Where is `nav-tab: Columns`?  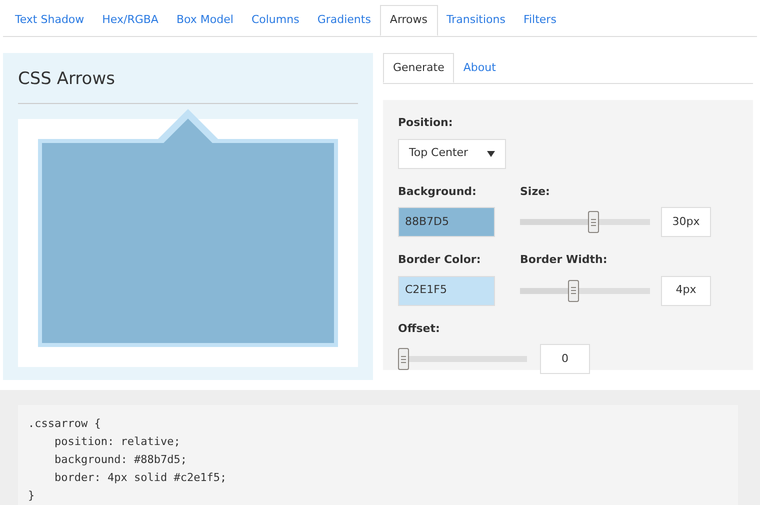 nav-tab: Columns is located at coordinates (275, 20).